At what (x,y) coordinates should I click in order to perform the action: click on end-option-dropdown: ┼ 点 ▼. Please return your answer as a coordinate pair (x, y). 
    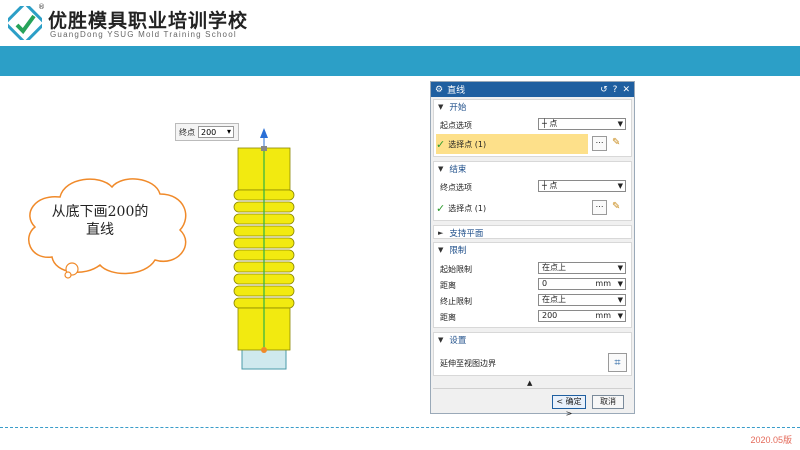
    Looking at the image, I should click on (582, 186).